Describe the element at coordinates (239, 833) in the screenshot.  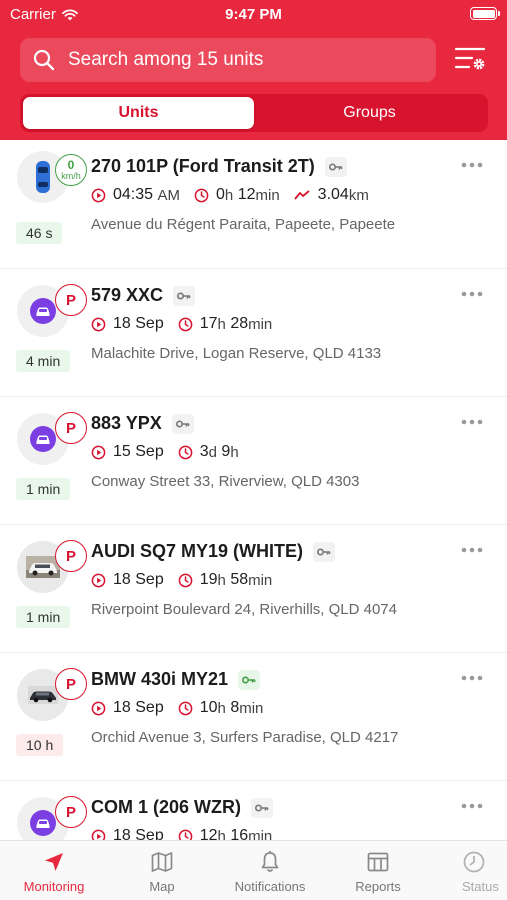
I see `duration-second-value: 16` at that location.